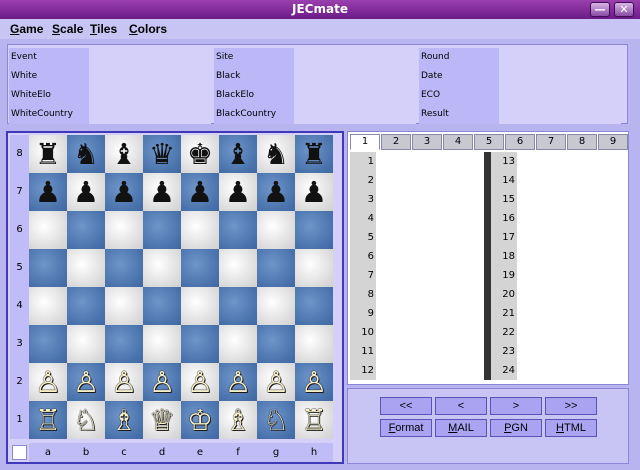 This screenshot has height=470, width=640. Describe the element at coordinates (67, 29) in the screenshot. I see `menu-scale: Scale` at that location.